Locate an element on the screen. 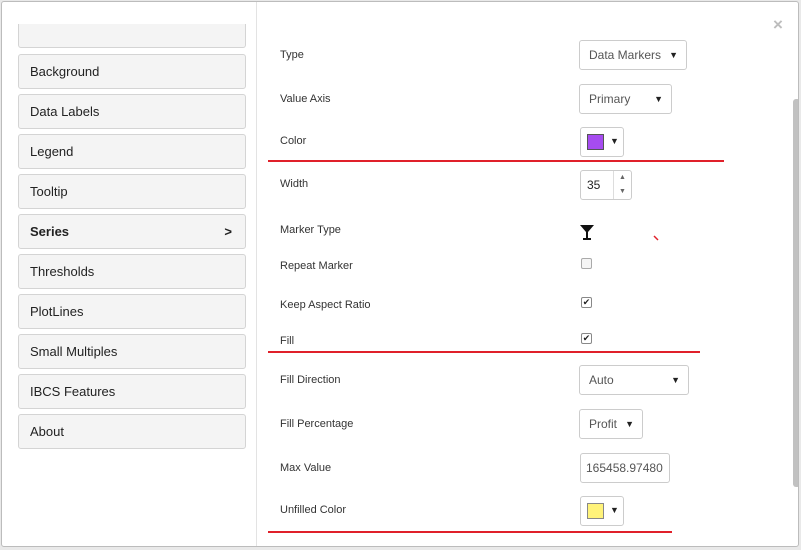 This screenshot has height=550, width=801. keep-aspect-ratio-label: Keep Aspect Ratio is located at coordinates (325, 305).